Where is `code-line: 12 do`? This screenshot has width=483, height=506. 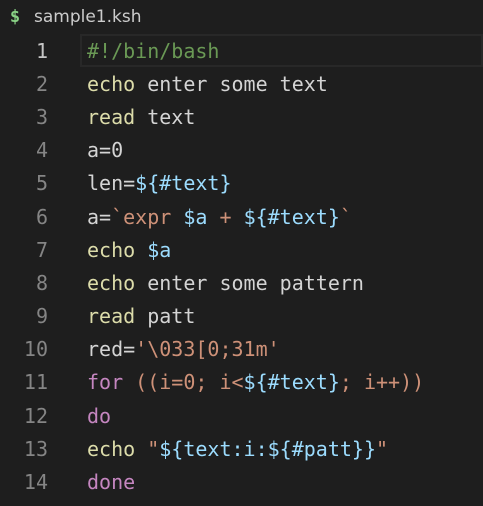 code-line: 12 do is located at coordinates (241, 415).